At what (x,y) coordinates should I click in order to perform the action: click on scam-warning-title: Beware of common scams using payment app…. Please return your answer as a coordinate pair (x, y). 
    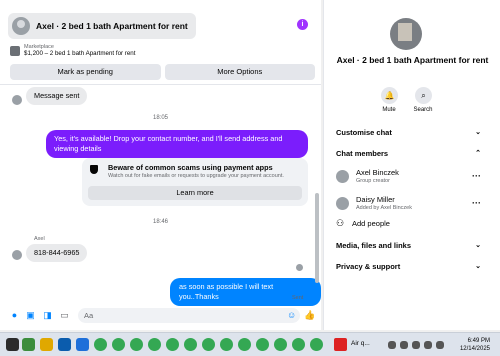
    Looking at the image, I should click on (190, 167).